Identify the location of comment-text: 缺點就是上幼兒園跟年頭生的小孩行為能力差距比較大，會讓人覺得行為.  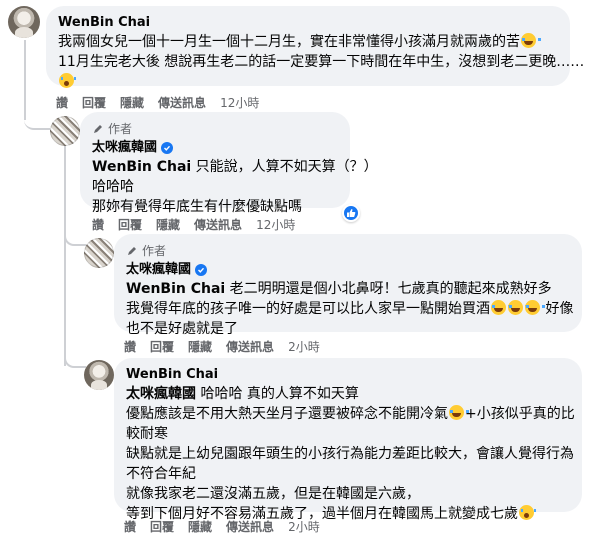
(350, 454).